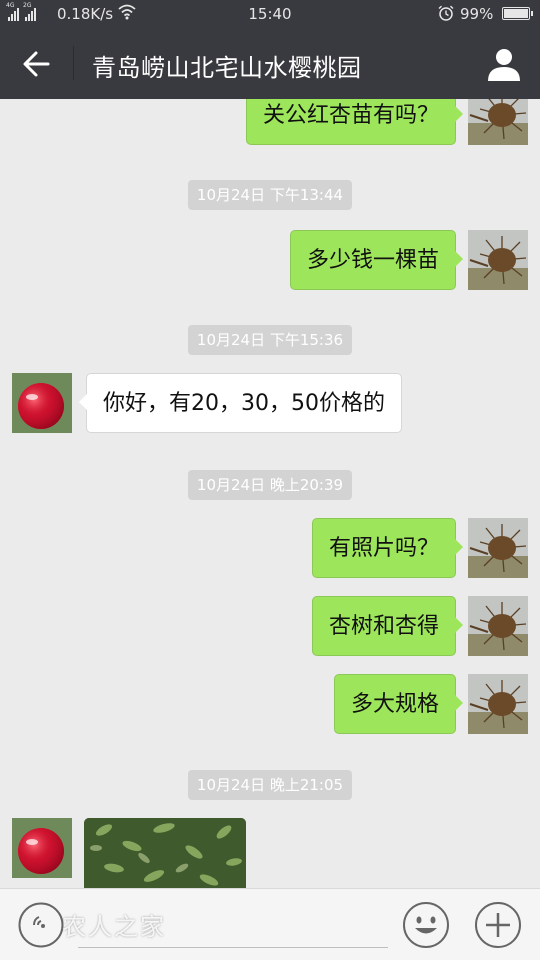 The image size is (540, 960). What do you see at coordinates (41, 925) in the screenshot?
I see `voice-icon` at bounding box center [41, 925].